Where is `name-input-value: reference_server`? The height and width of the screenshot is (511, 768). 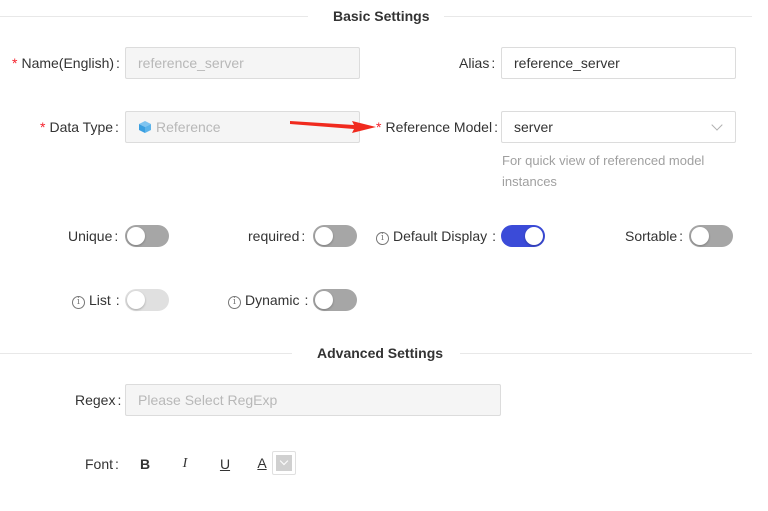 name-input-value: reference_server is located at coordinates (191, 63).